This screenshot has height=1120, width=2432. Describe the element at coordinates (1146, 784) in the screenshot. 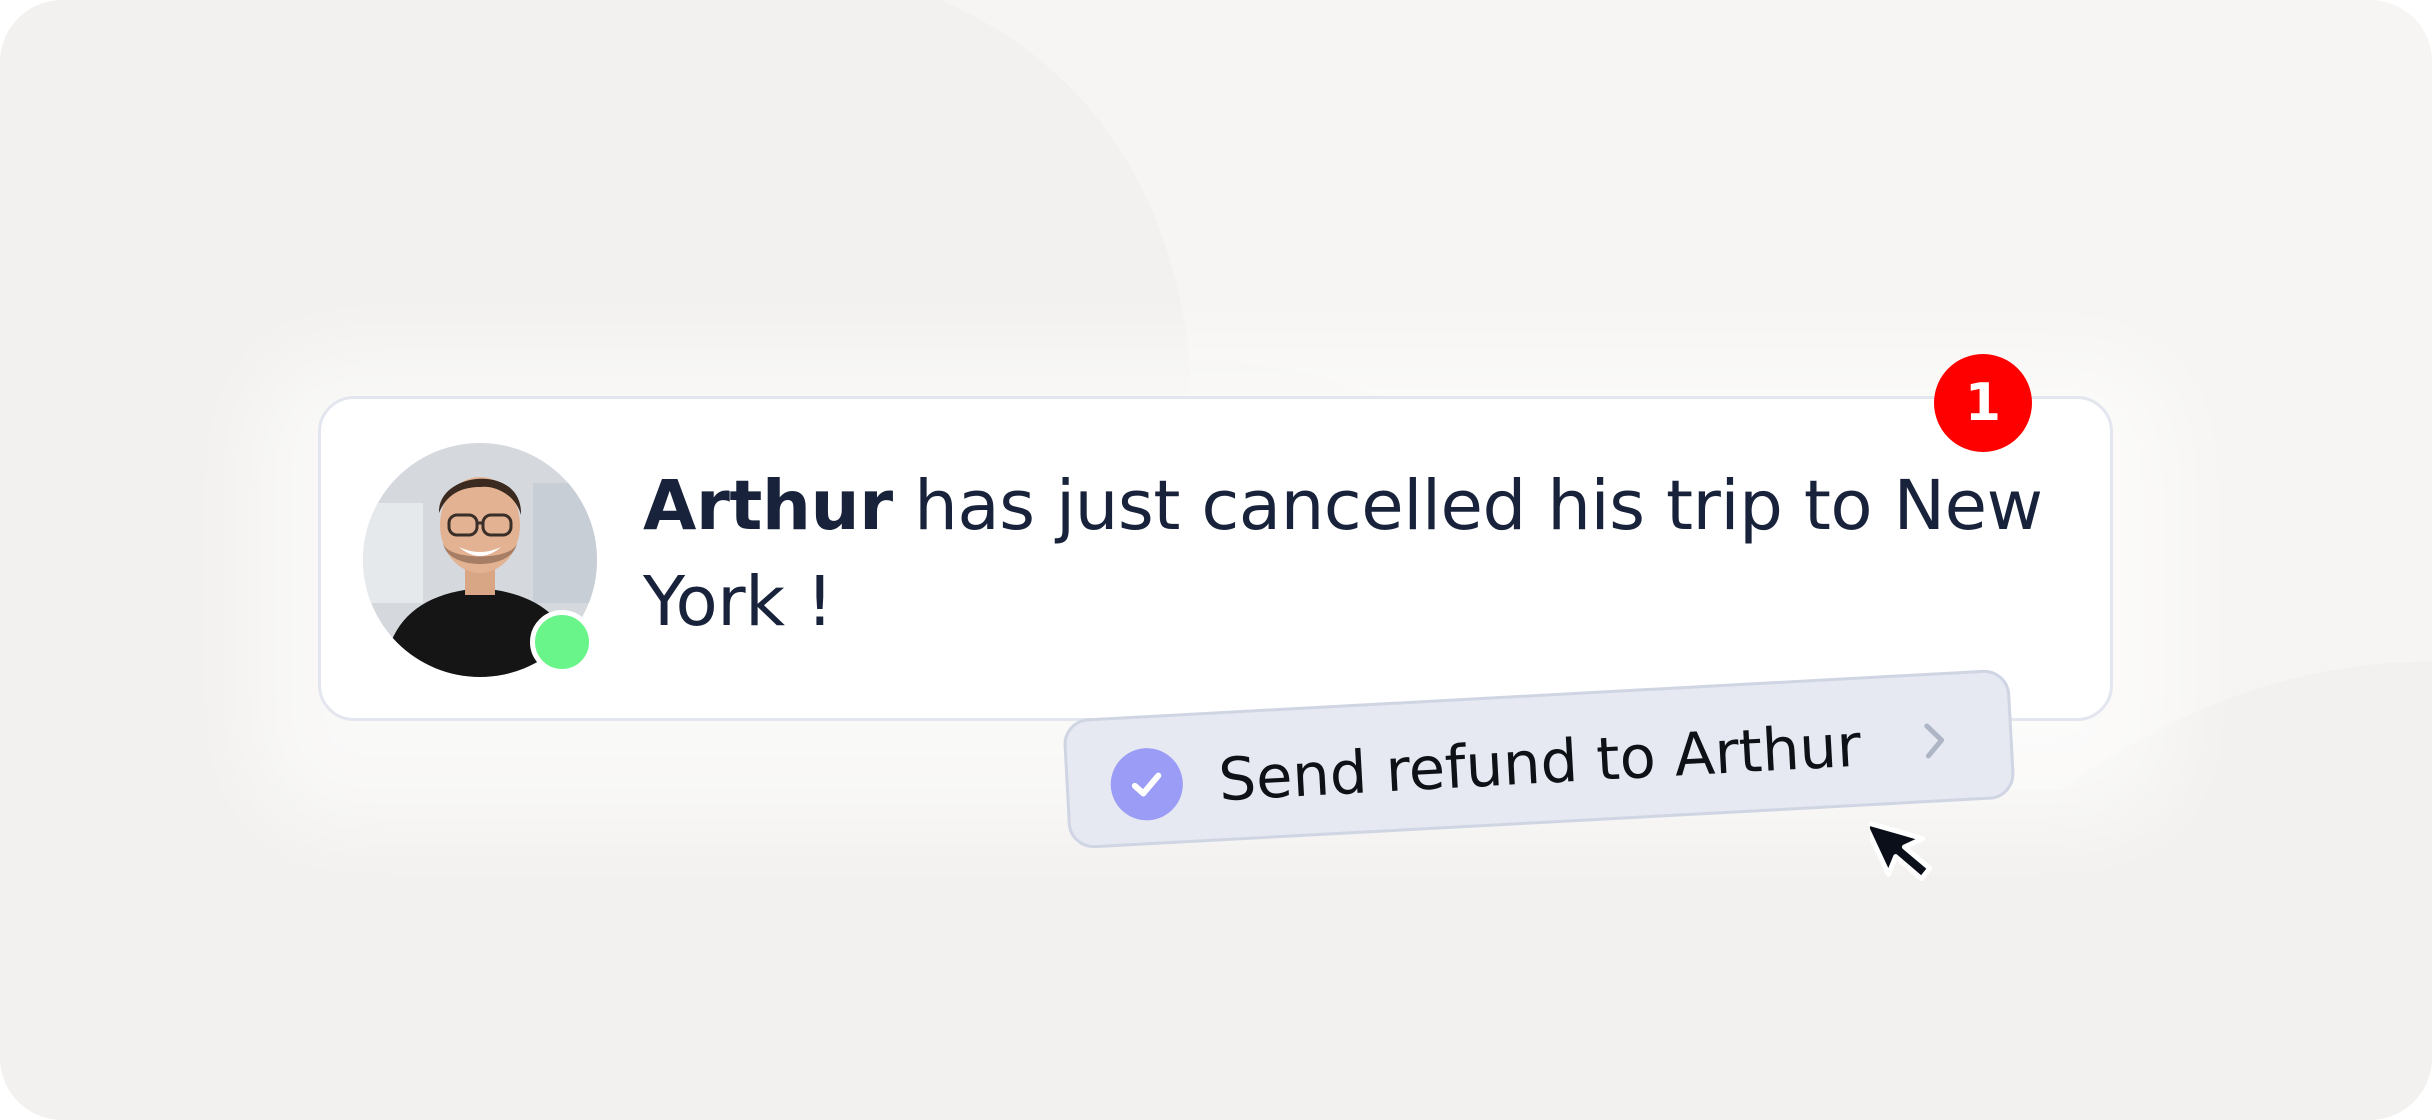

I see `check-circle-icon` at that location.